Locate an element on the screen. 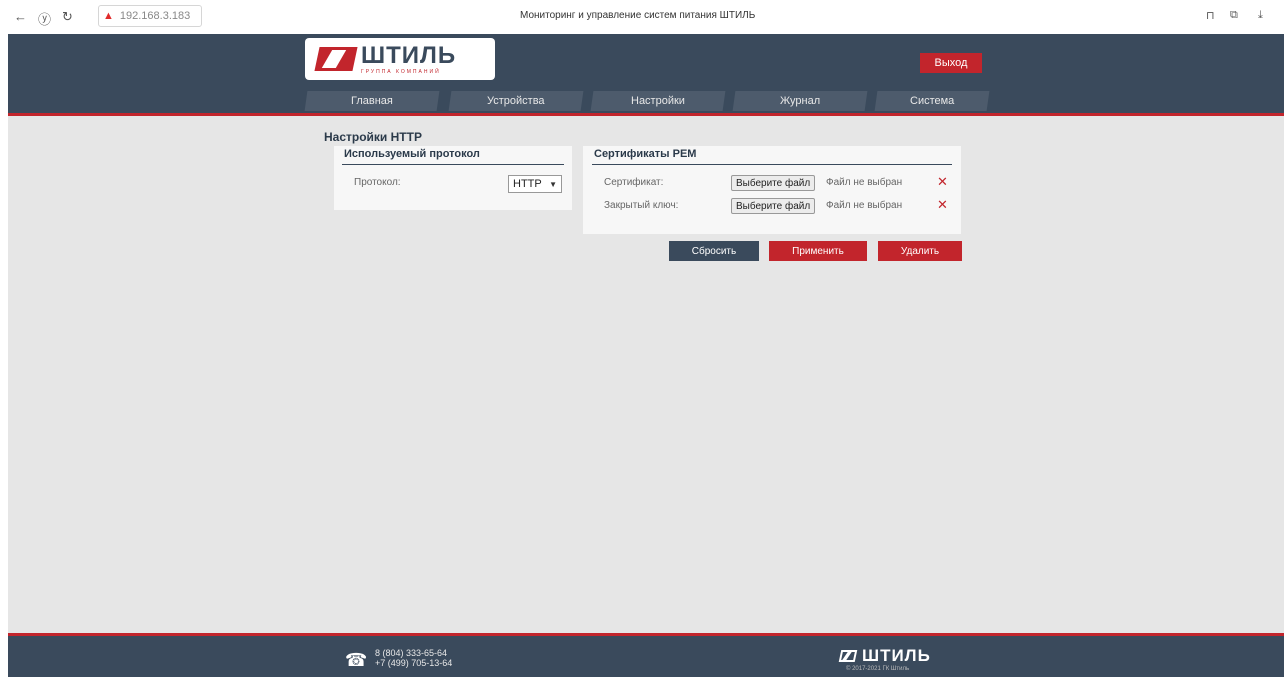  cert-label: Сертификат: is located at coordinates (634, 182).